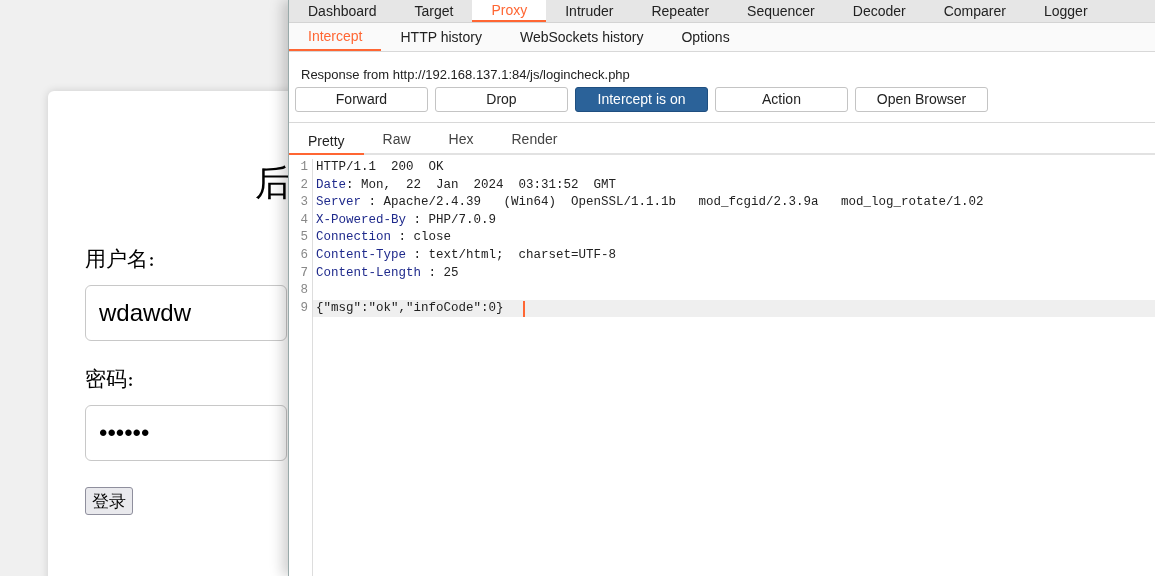  I want to click on proxy-subtab: Options, so click(705, 37).